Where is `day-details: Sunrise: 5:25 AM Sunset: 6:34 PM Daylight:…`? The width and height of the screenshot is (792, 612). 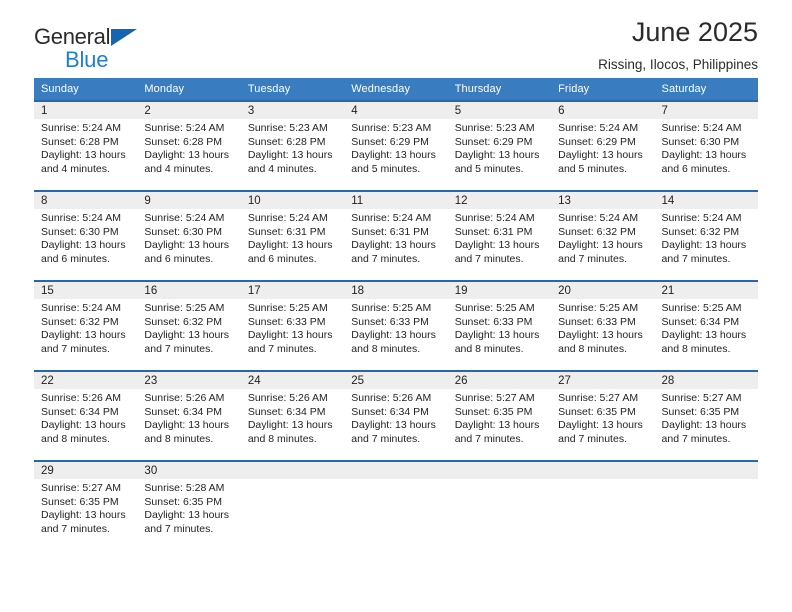 day-details: Sunrise: 5:25 AM Sunset: 6:34 PM Daylight:… is located at coordinates (706, 327).